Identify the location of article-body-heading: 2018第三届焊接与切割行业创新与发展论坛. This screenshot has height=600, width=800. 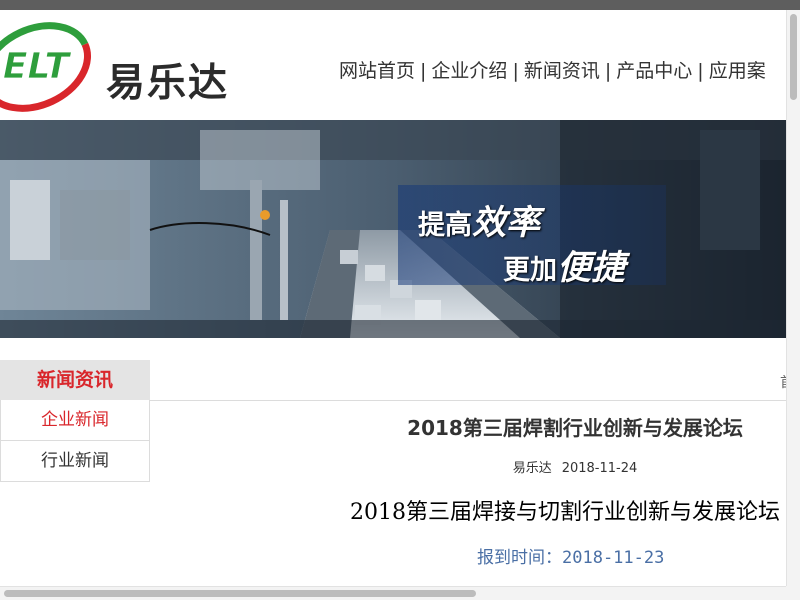
(565, 512).